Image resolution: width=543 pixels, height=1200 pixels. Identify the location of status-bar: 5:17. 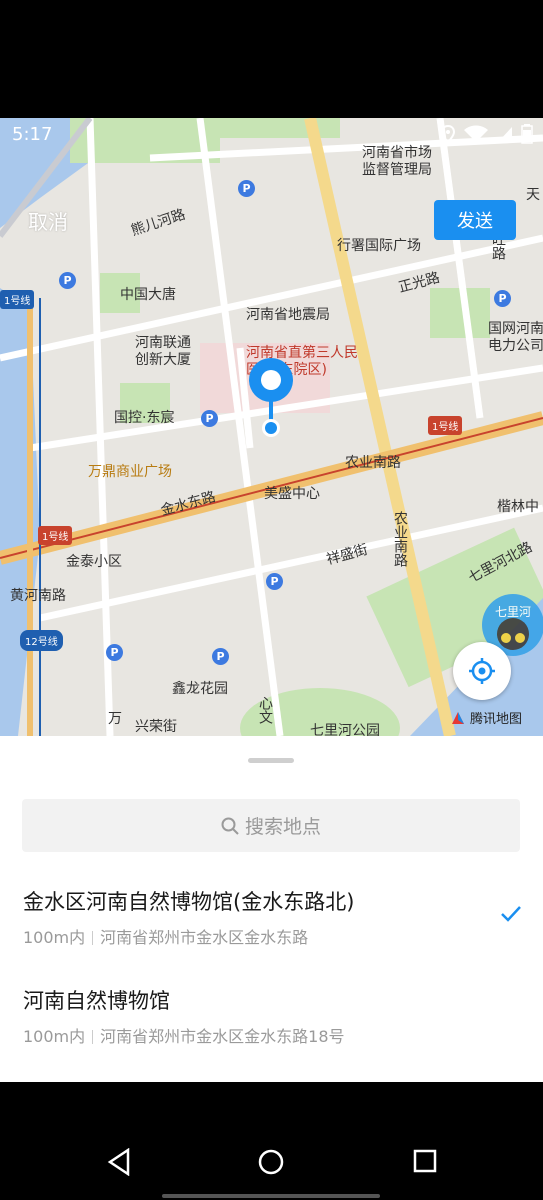
(271, 135).